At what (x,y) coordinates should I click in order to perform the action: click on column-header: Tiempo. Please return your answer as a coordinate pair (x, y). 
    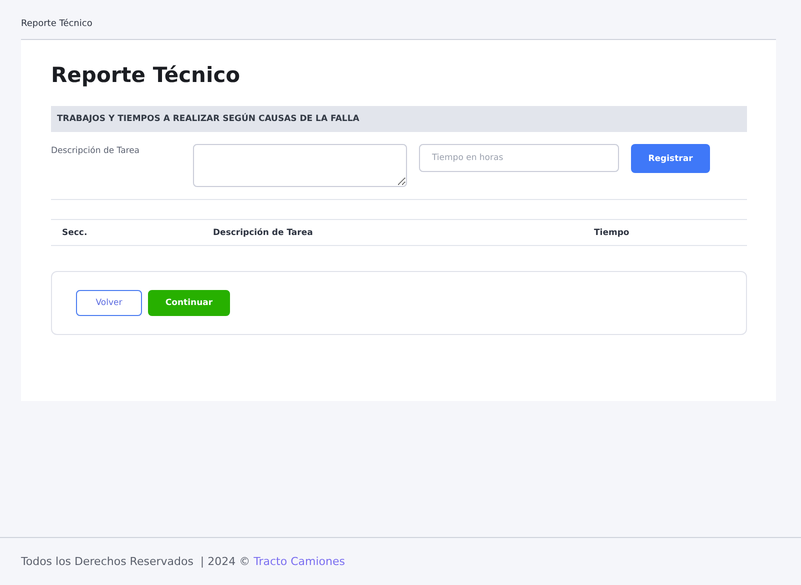
    Looking at the image, I should click on (611, 233).